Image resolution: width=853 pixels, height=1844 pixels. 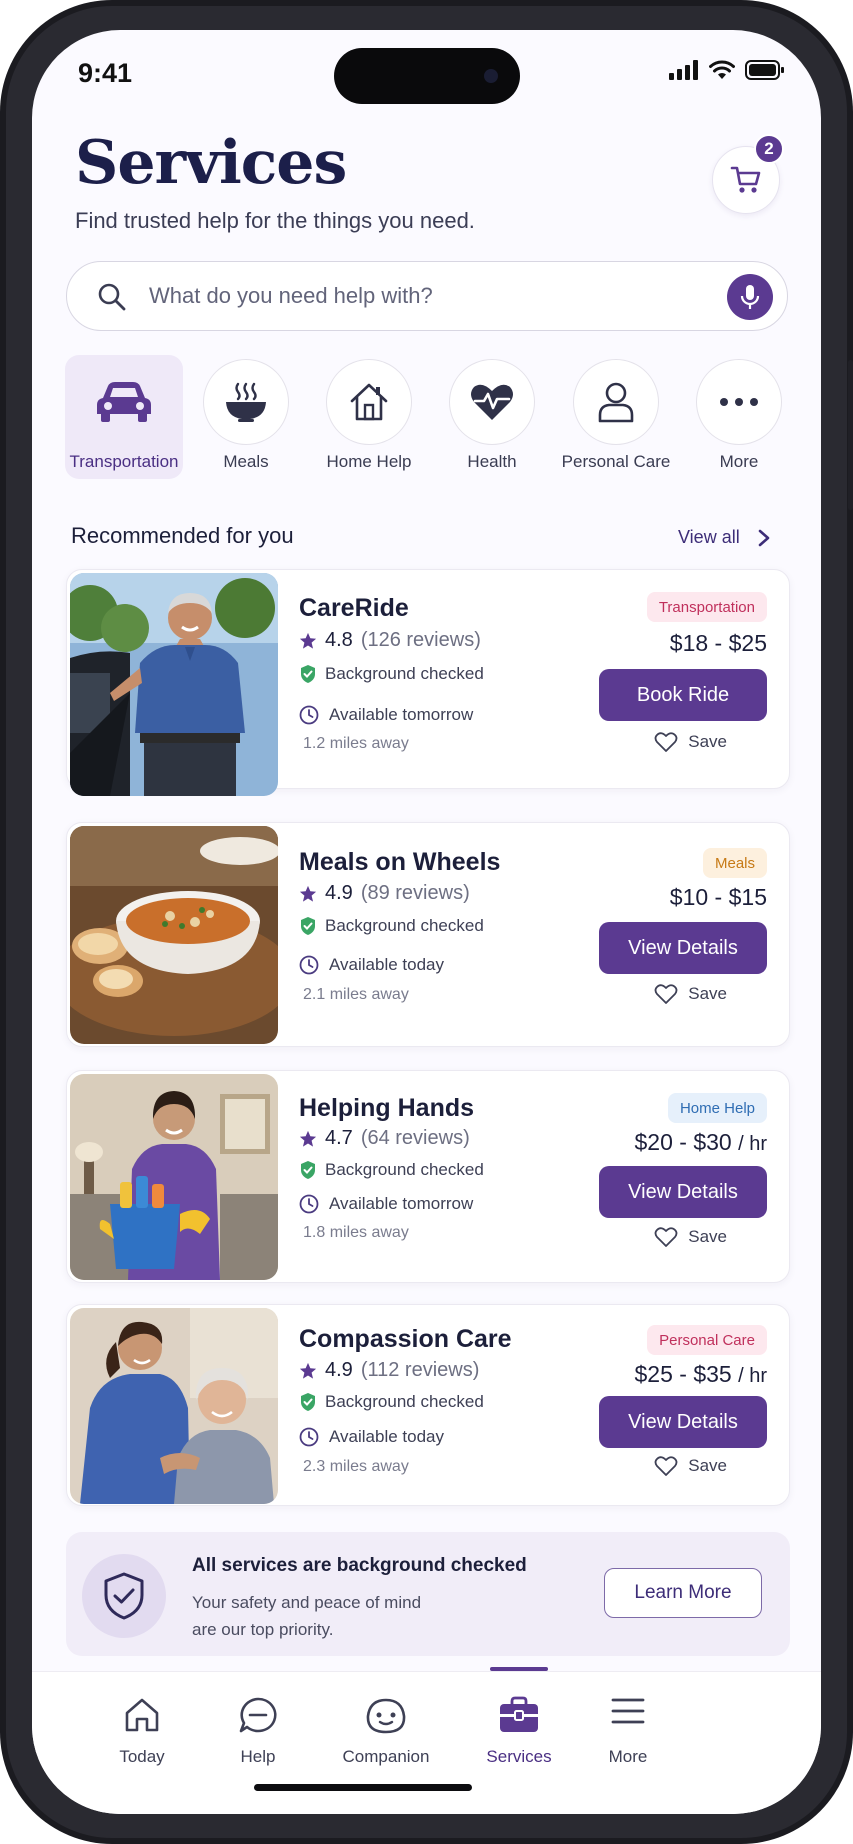 I want to click on service-price: $10 - $15, so click(x=718, y=897).